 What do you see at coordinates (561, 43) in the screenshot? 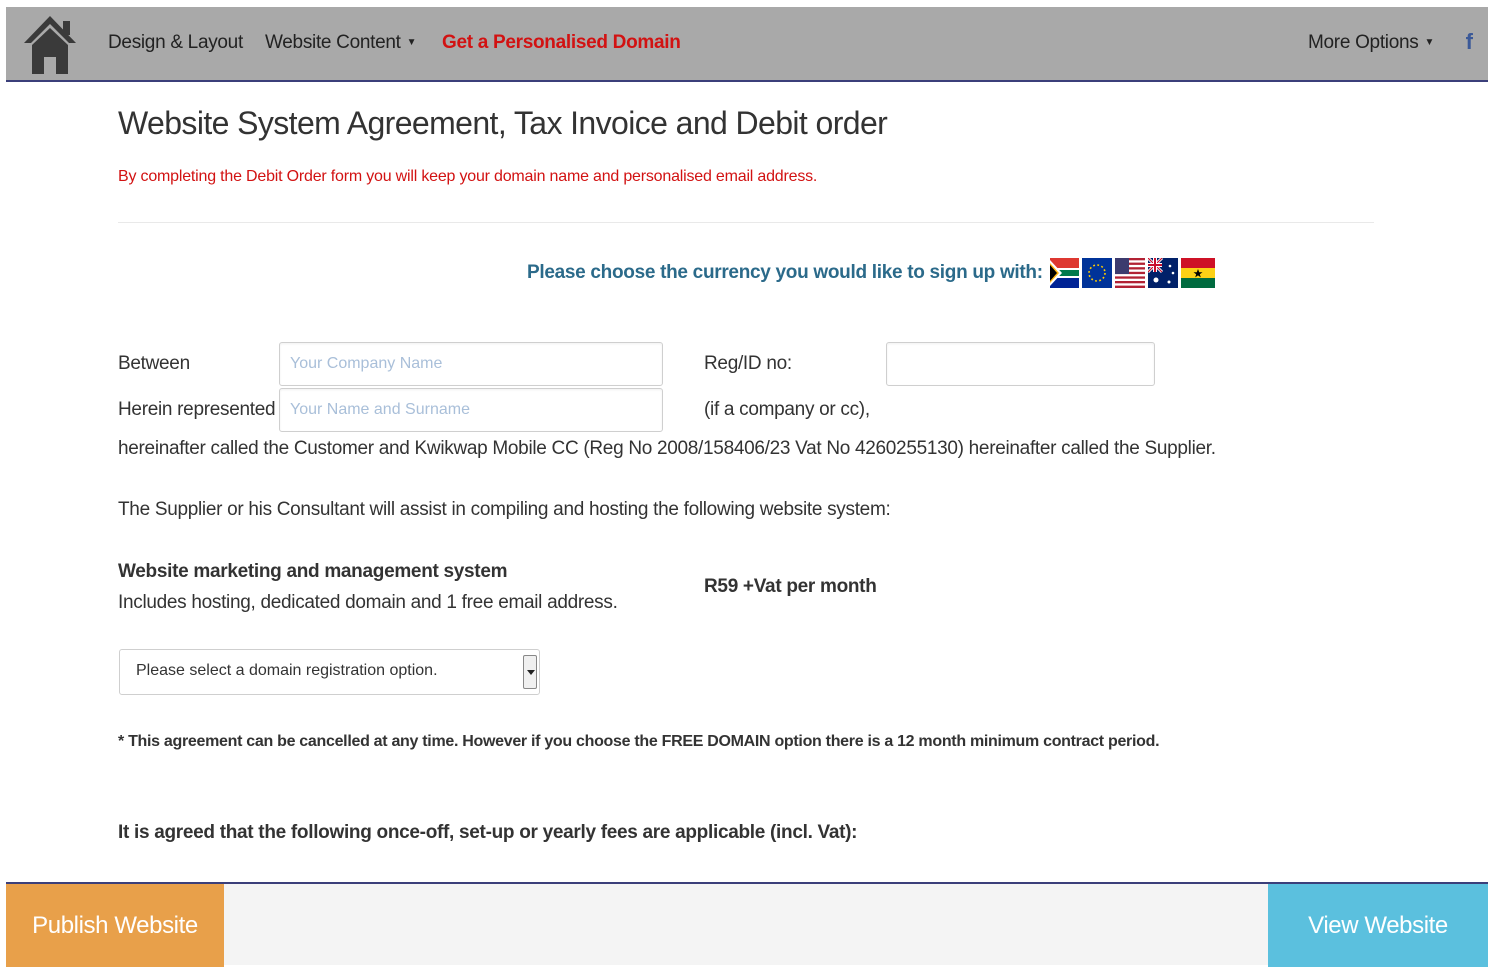
I see `nav-get-domain: Get a Personalised Domain` at bounding box center [561, 43].